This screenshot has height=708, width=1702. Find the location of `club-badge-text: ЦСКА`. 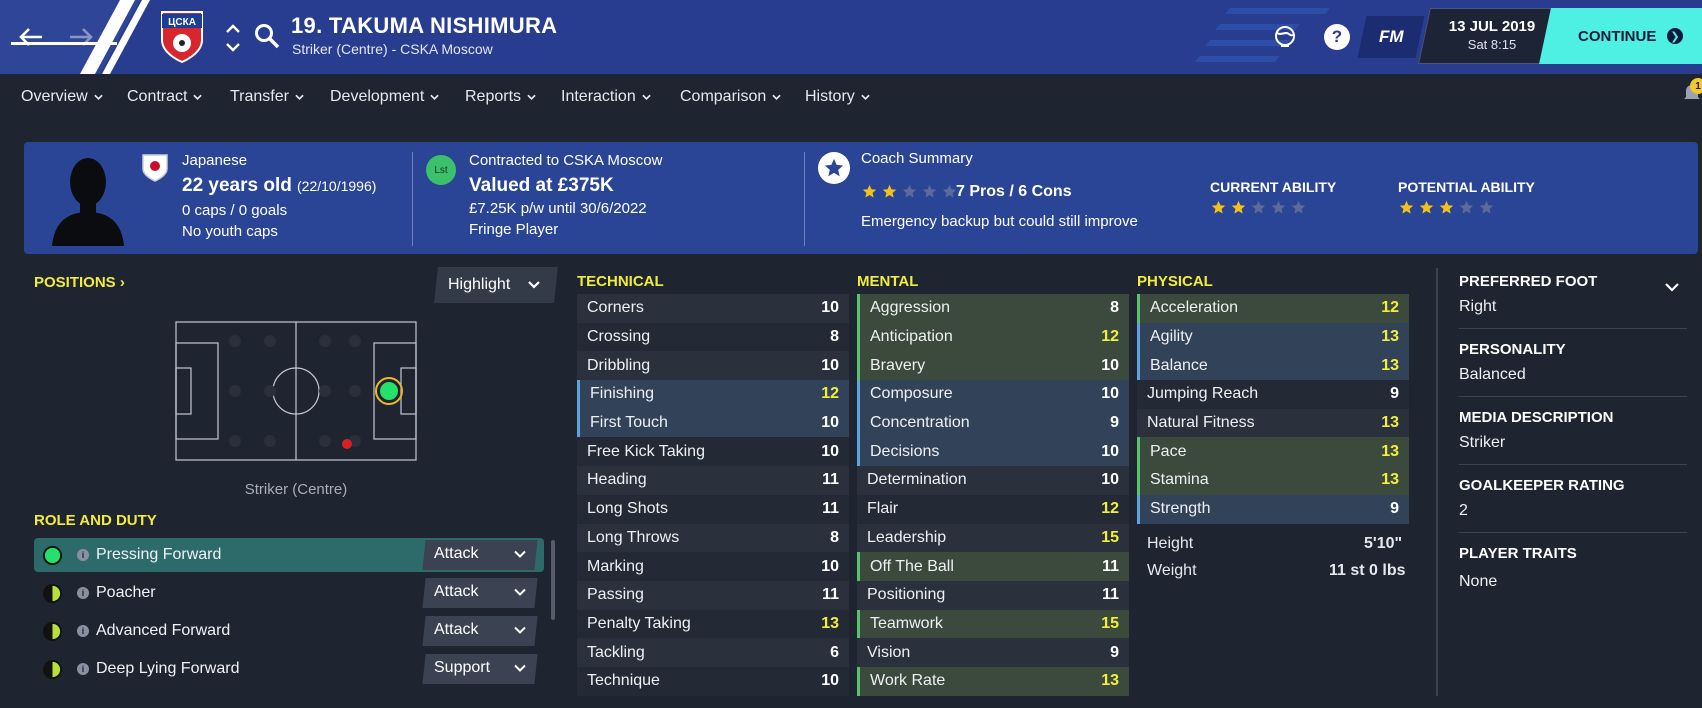

club-badge-text: ЦСКА is located at coordinates (182, 22).